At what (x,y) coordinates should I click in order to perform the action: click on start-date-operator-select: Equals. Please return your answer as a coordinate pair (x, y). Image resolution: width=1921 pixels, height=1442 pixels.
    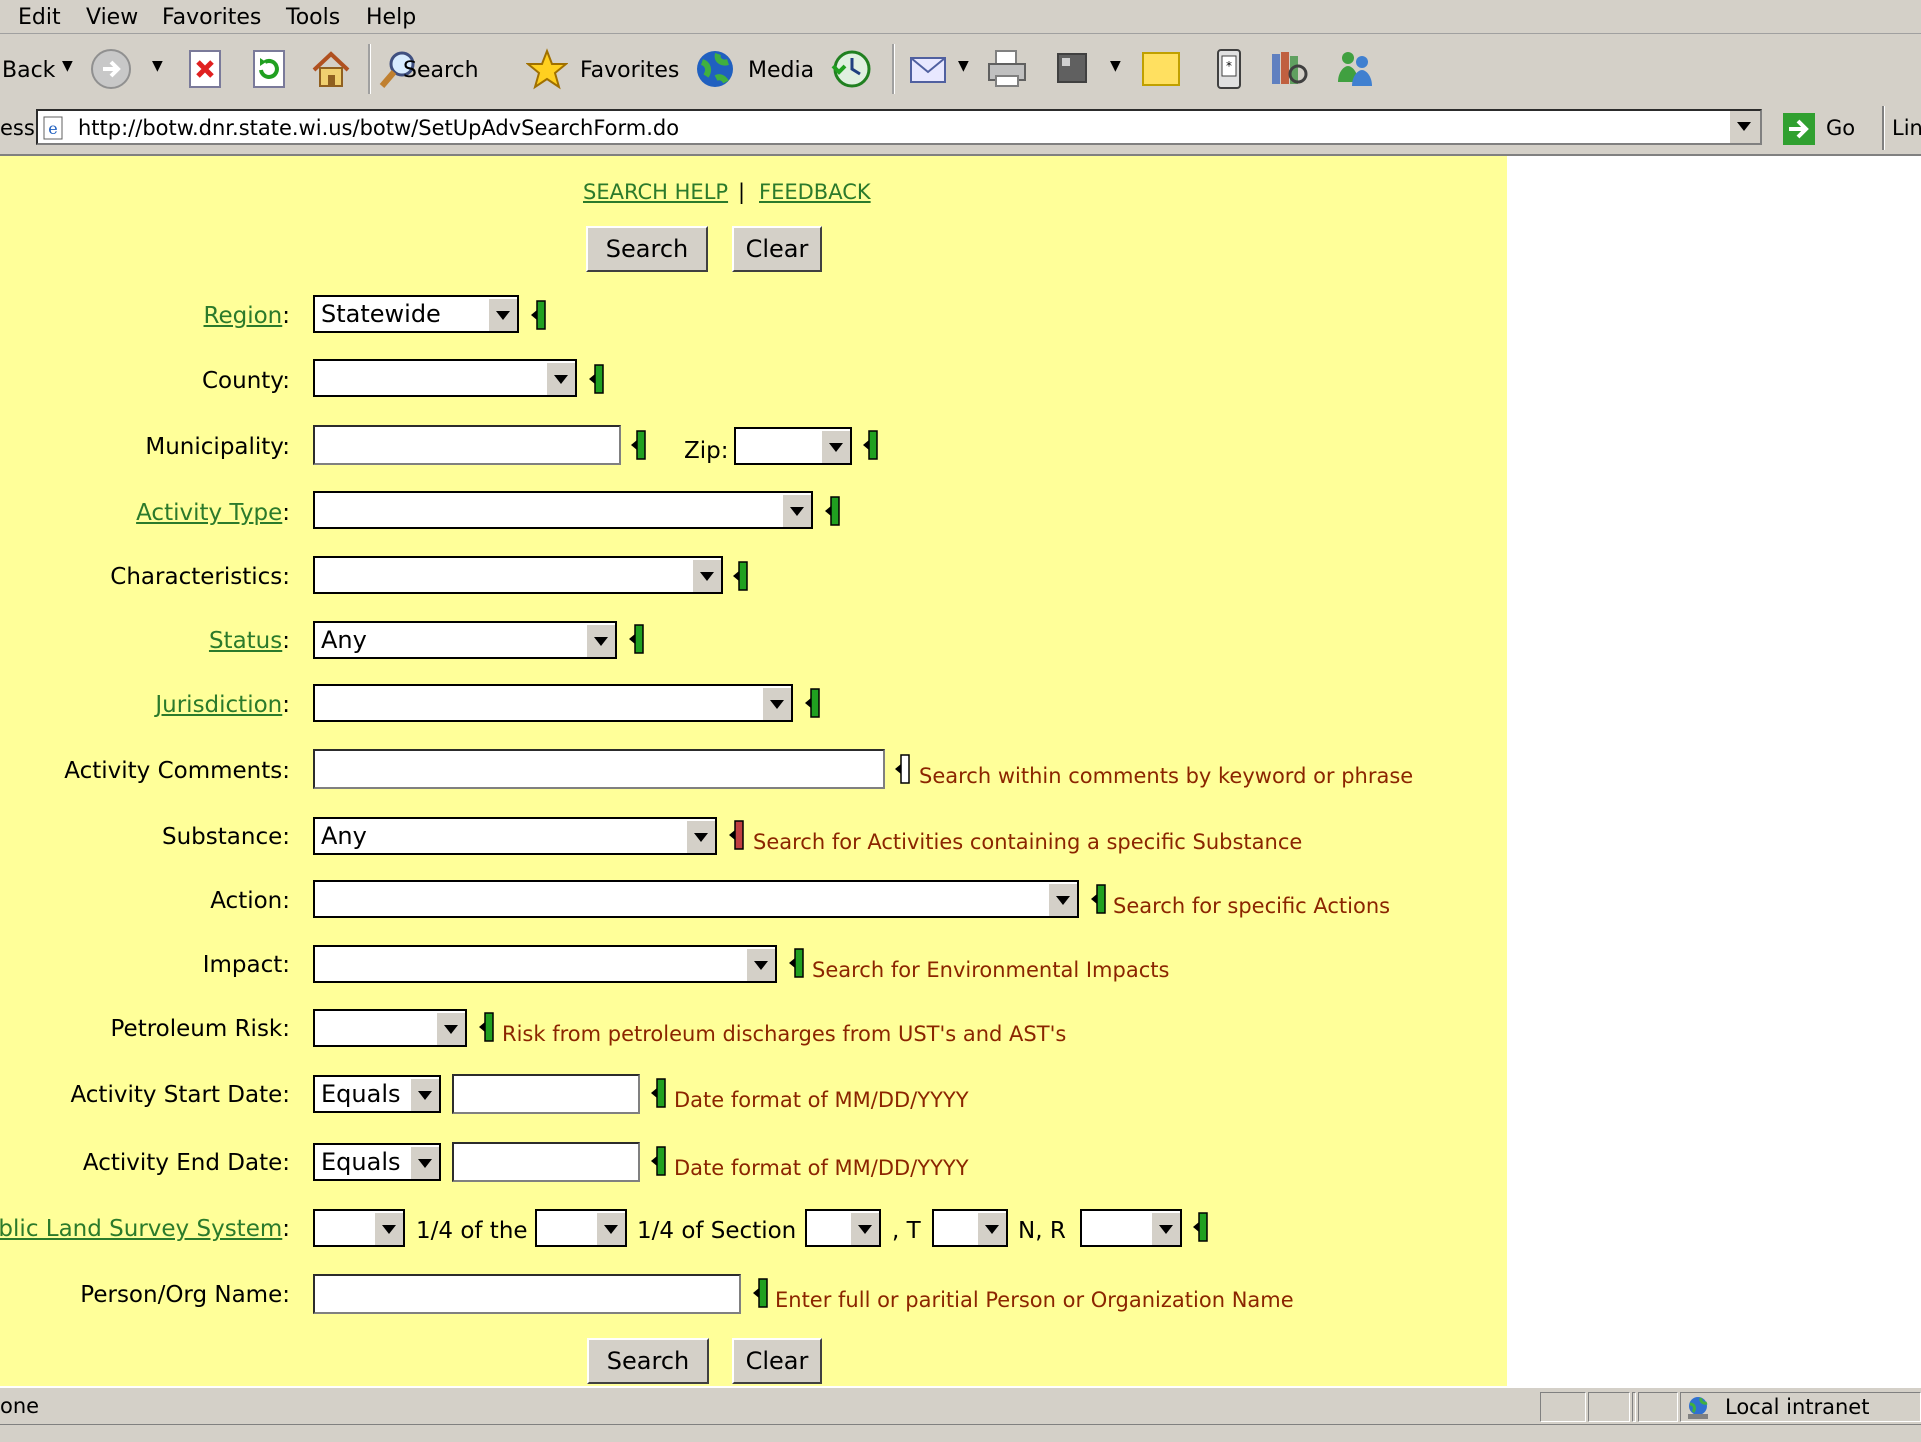
    Looking at the image, I should click on (377, 1094).